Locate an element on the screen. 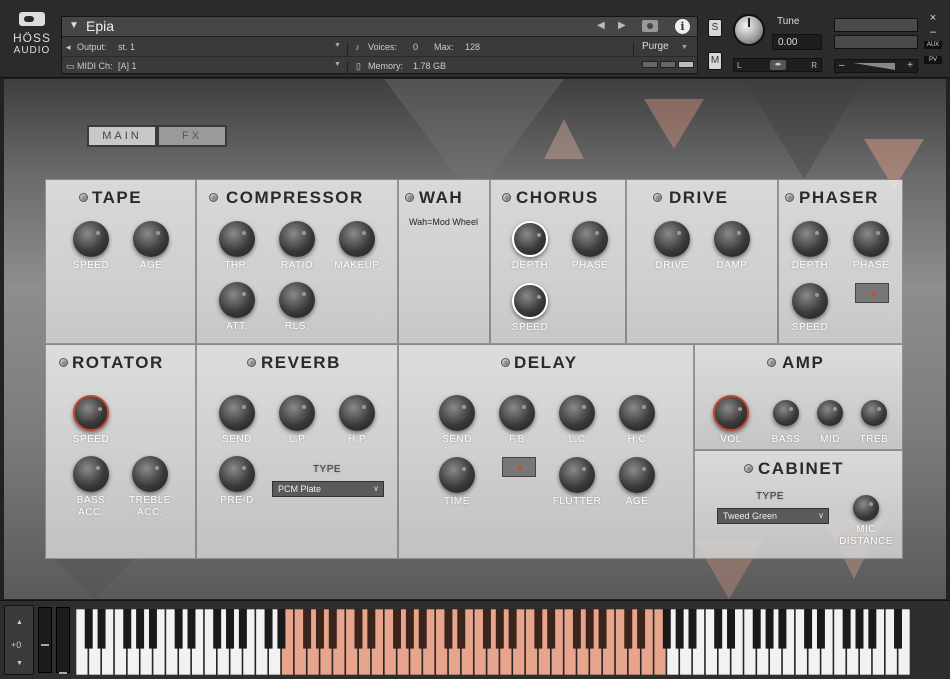 The width and height of the screenshot is (950, 679). tune-knob is located at coordinates (749, 30).